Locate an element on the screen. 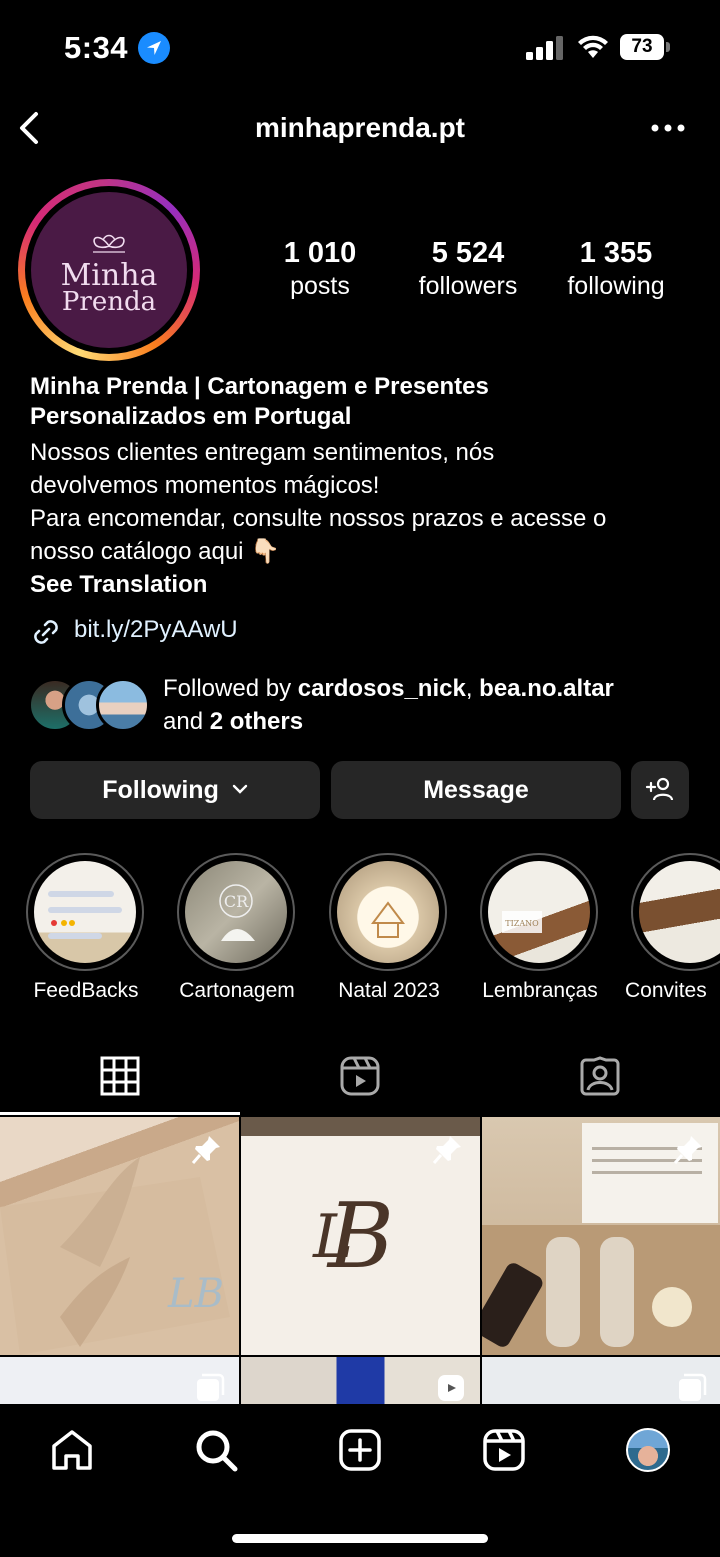 This screenshot has width=720, height=1557. stat-followers: 5 524 followers is located at coordinates (468, 269).